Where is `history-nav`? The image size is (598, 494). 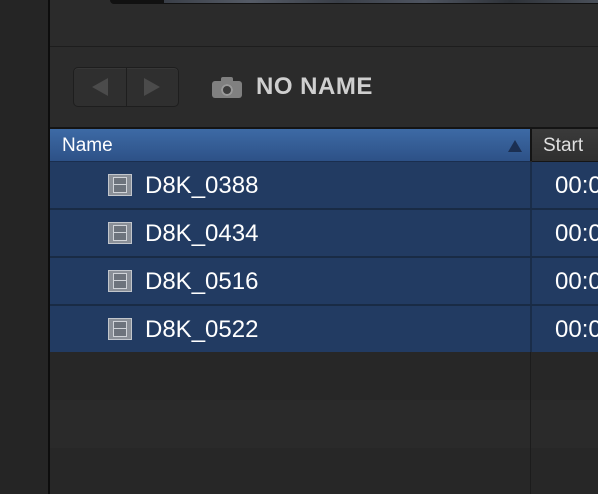 history-nav is located at coordinates (126, 87).